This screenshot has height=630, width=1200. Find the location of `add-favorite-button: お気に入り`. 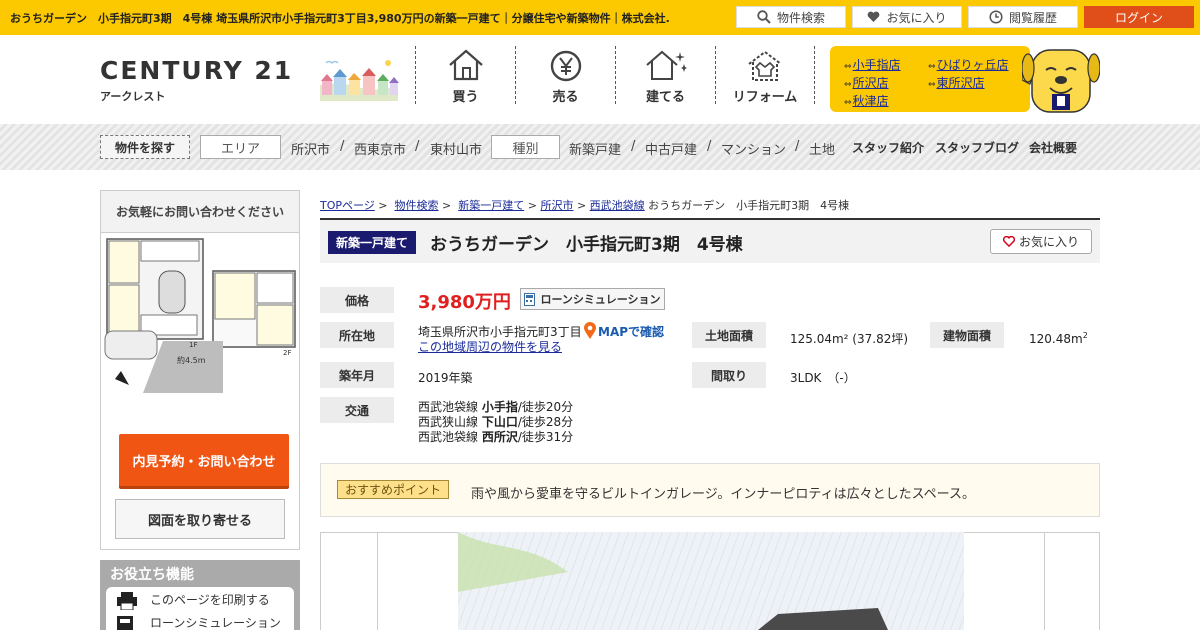

add-favorite-button: お気に入り is located at coordinates (1041, 241).